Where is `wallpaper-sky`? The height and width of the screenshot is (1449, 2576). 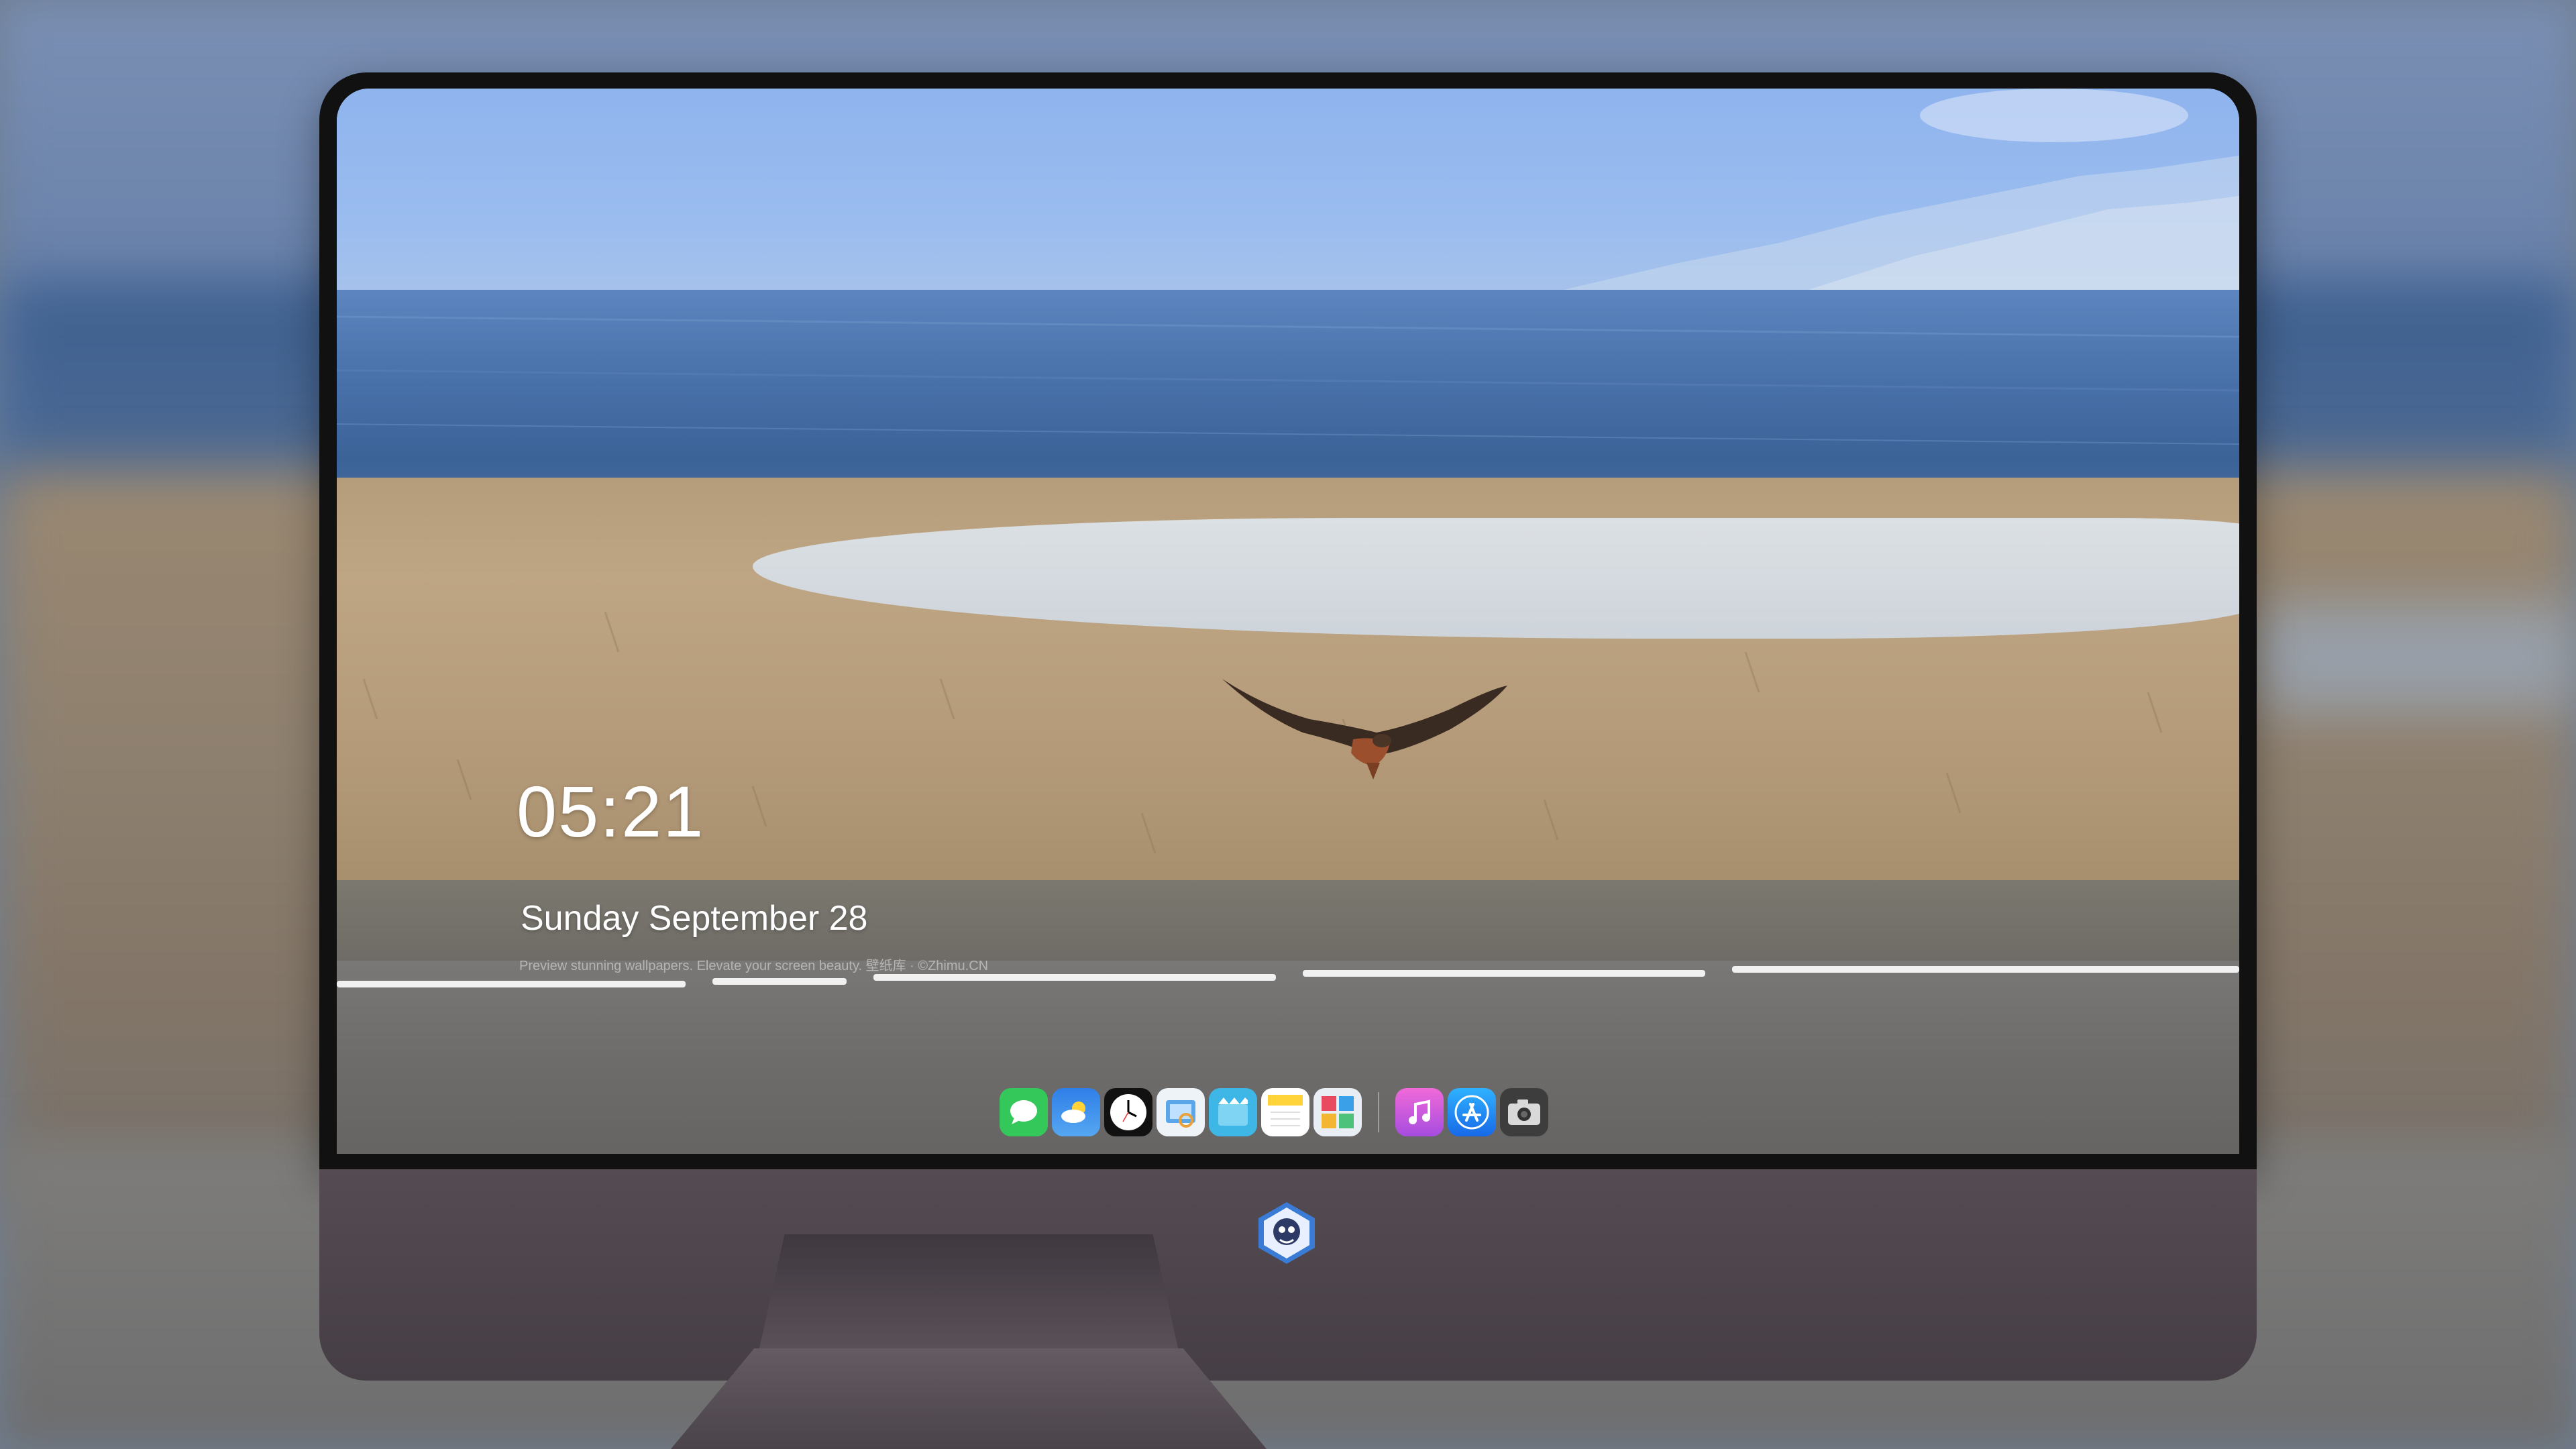 wallpaper-sky is located at coordinates (1288, 199).